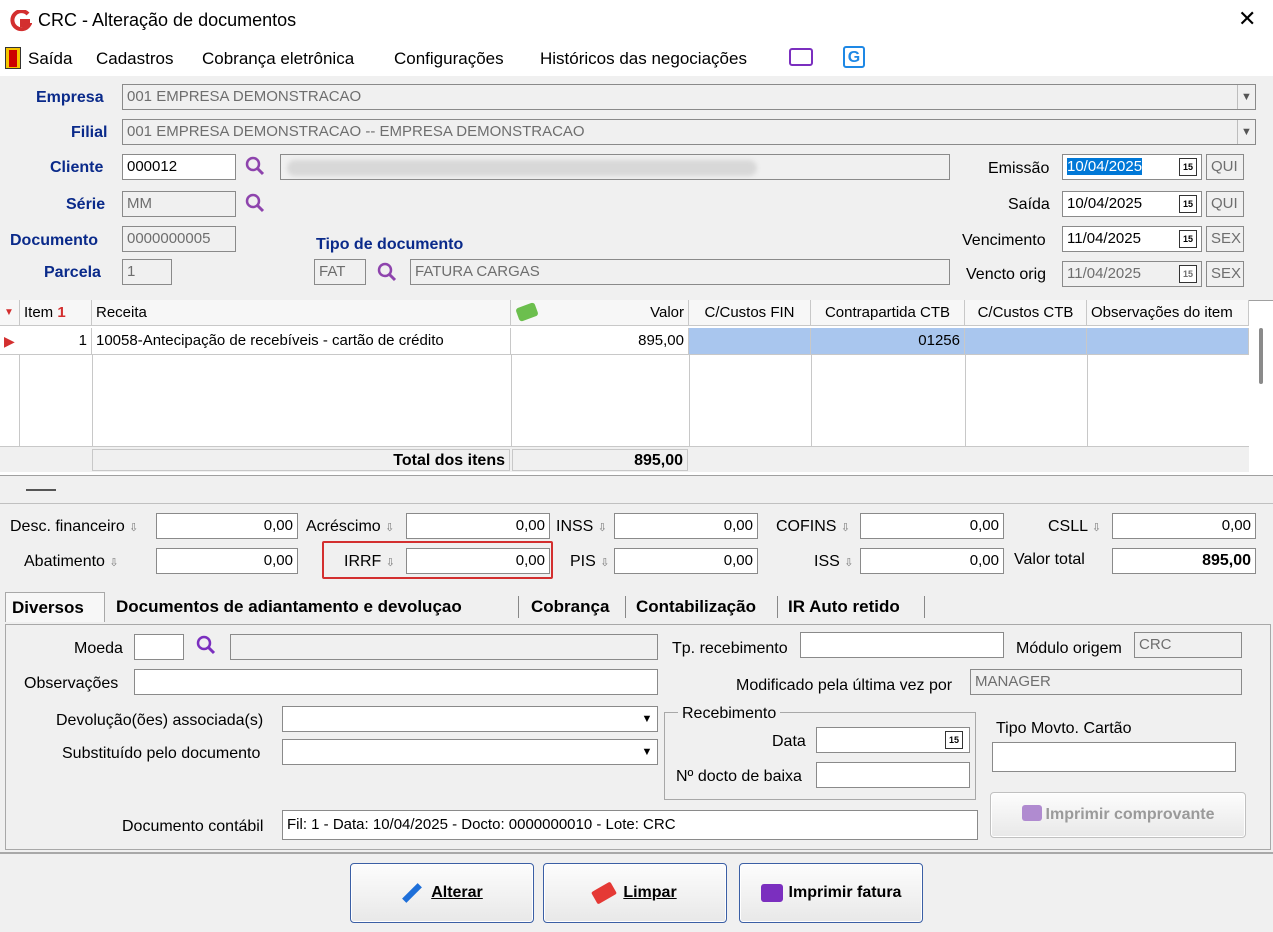 The height and width of the screenshot is (932, 1273). Describe the element at coordinates (1019, 168) in the screenshot. I see `emissao-label: Emissão` at that location.